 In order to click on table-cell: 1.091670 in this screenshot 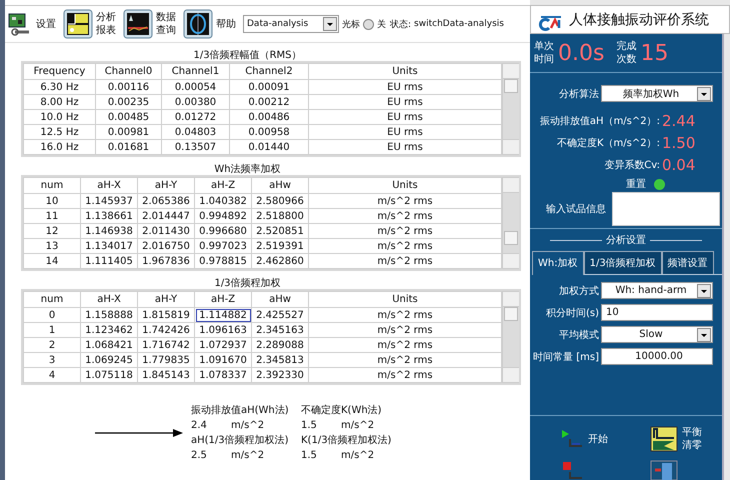, I will do `click(223, 360)`.